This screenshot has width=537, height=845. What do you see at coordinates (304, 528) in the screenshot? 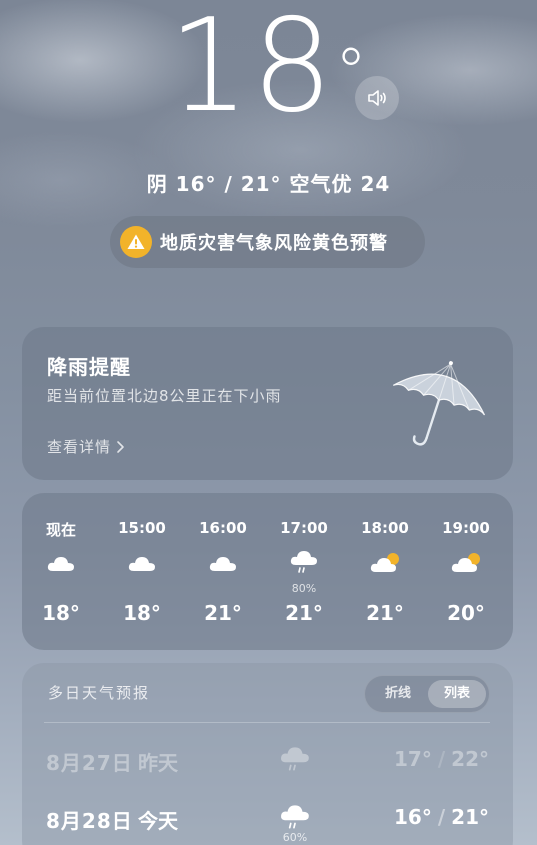
I see `hour-time: 17:00` at bounding box center [304, 528].